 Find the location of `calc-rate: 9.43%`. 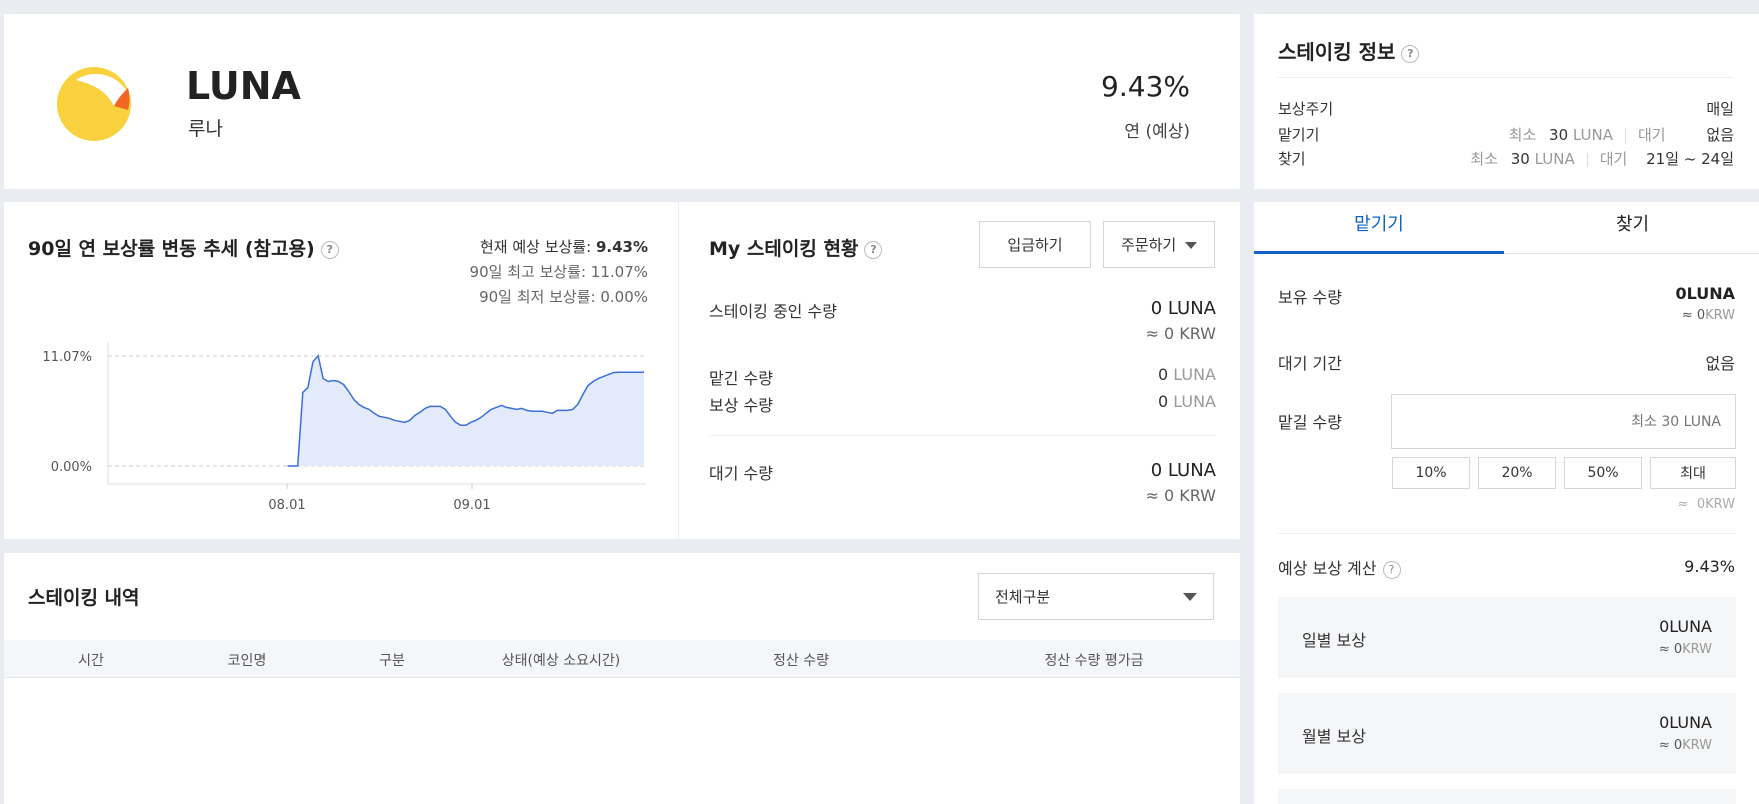

calc-rate: 9.43% is located at coordinates (1709, 566).